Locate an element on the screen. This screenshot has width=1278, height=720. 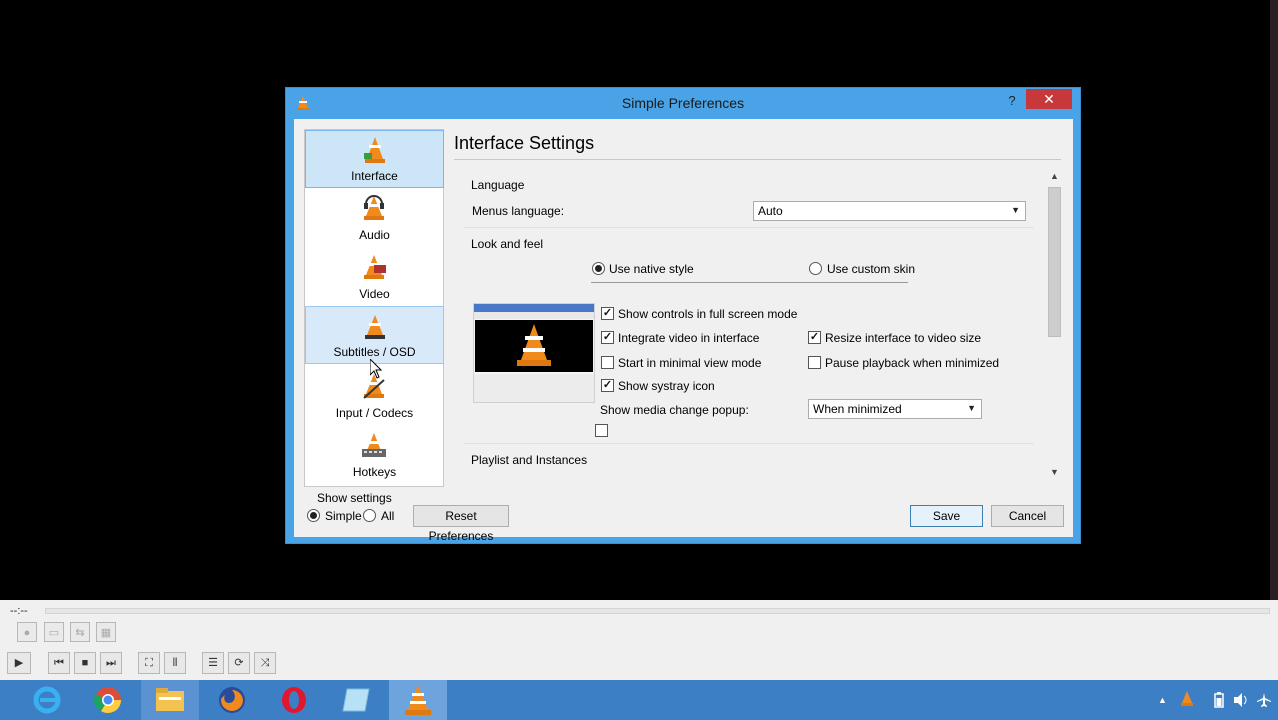
sidebar-item-label: Input / Codecs is located at coordinates (374, 413).